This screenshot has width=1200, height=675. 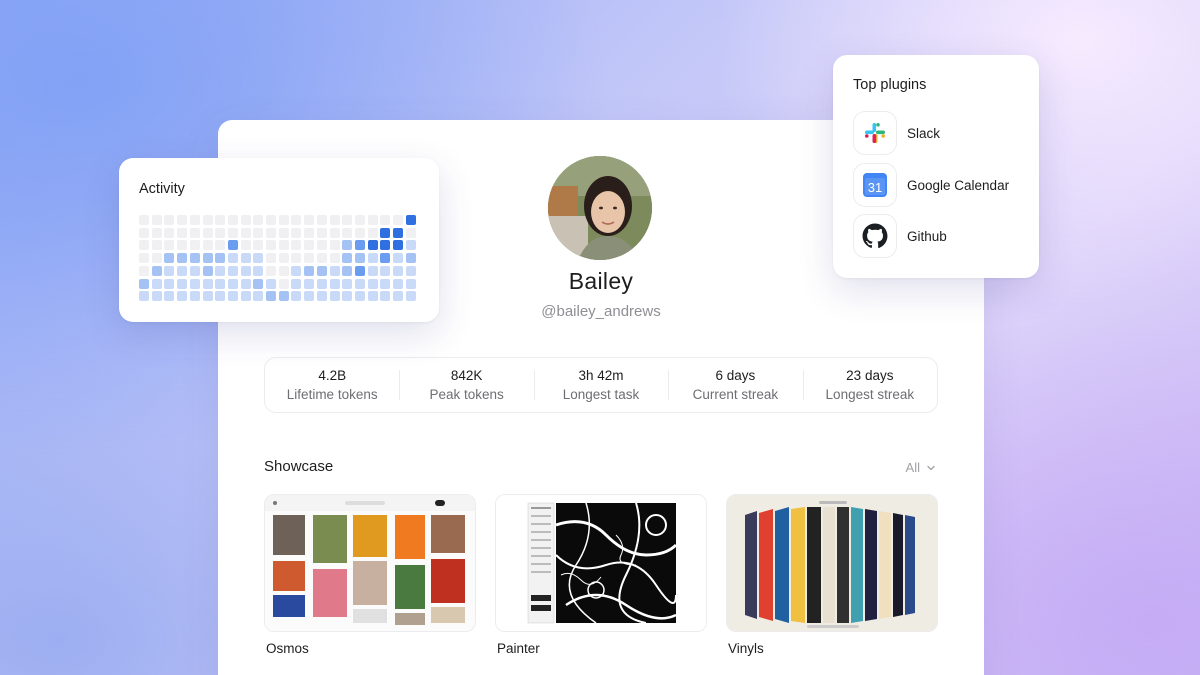 I want to click on plugin-item-google-calendar: 31 Google Calendar, so click(x=931, y=185).